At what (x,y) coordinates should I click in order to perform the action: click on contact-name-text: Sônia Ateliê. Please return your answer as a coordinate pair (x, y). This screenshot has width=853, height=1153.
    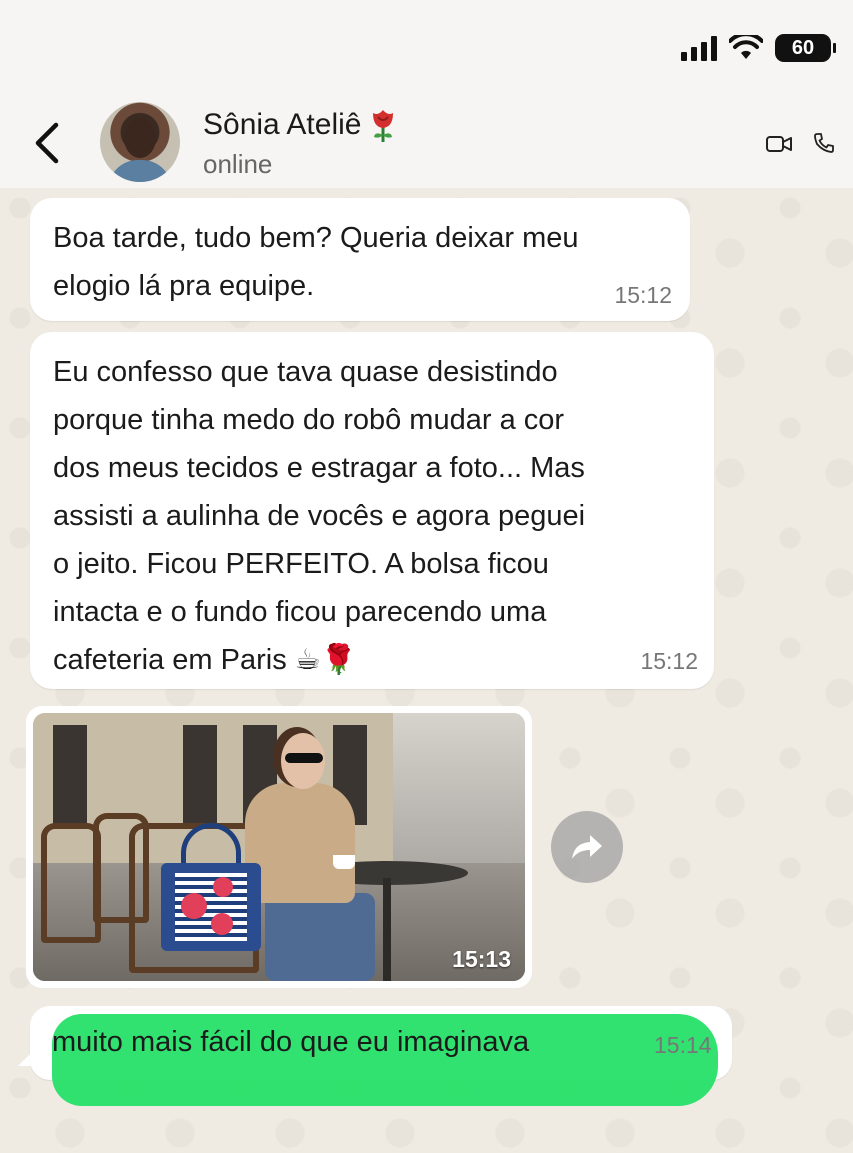
    Looking at the image, I should click on (282, 124).